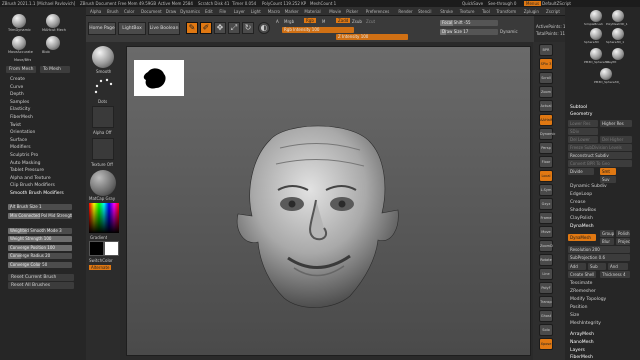 The width and height of the screenshot is (640, 360). What do you see at coordinates (502, 3) in the screenshot?
I see `see-through-slider: See-through 0` at bounding box center [502, 3].